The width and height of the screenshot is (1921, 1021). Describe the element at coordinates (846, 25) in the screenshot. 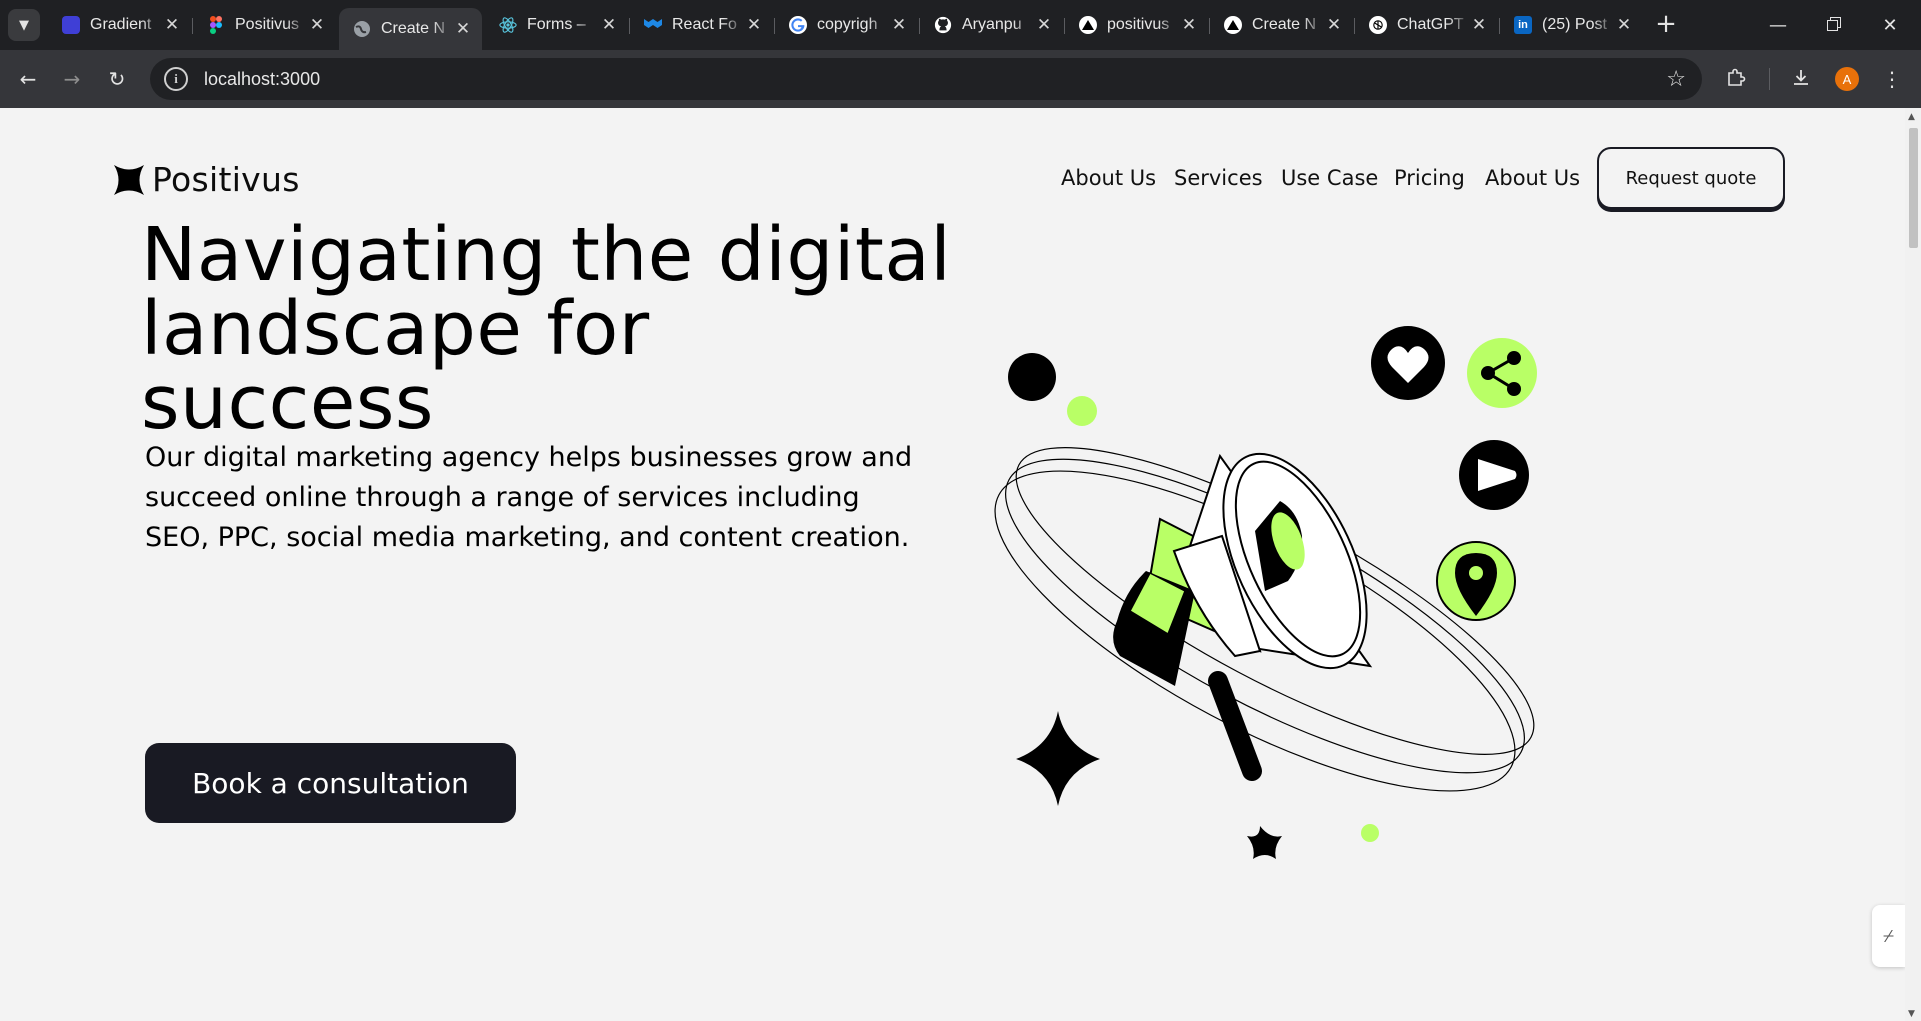

I see `browser-tab: copyrigh ✕` at that location.